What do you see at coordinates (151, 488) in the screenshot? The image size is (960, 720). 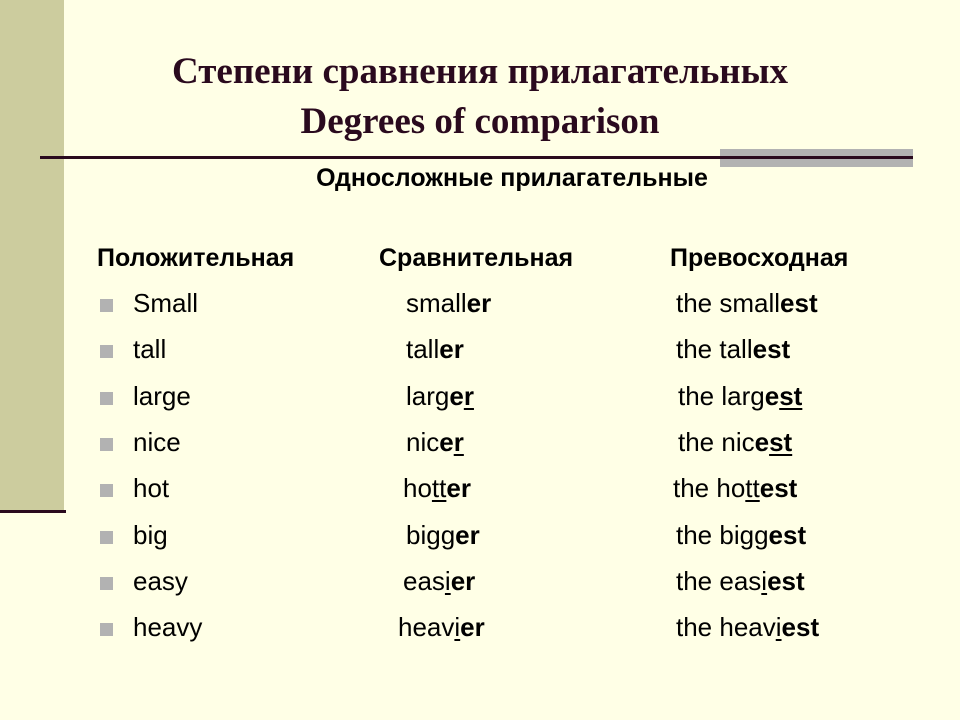 I see `positive-form: hot` at bounding box center [151, 488].